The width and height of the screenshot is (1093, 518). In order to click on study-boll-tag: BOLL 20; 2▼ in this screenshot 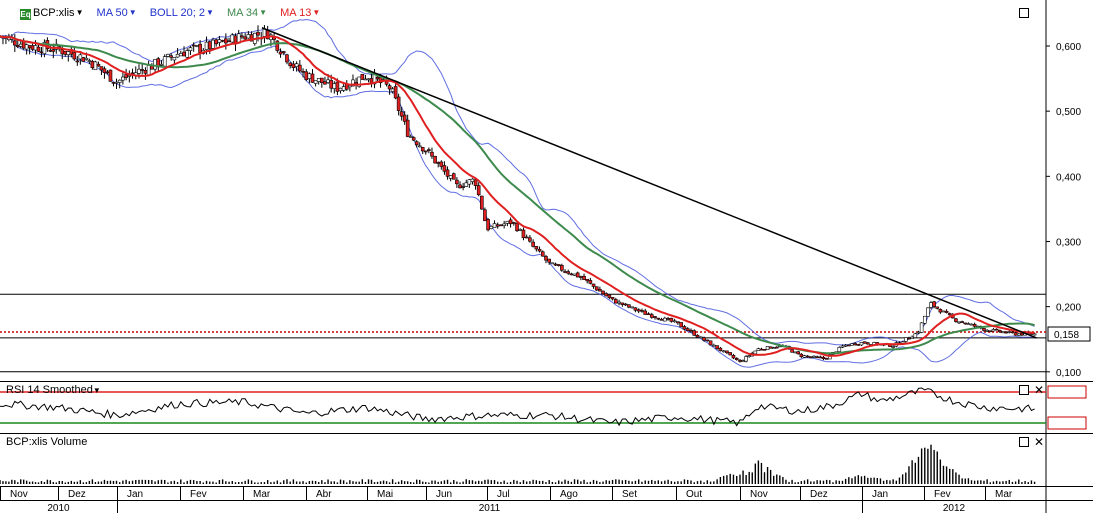, I will do `click(182, 13)`.